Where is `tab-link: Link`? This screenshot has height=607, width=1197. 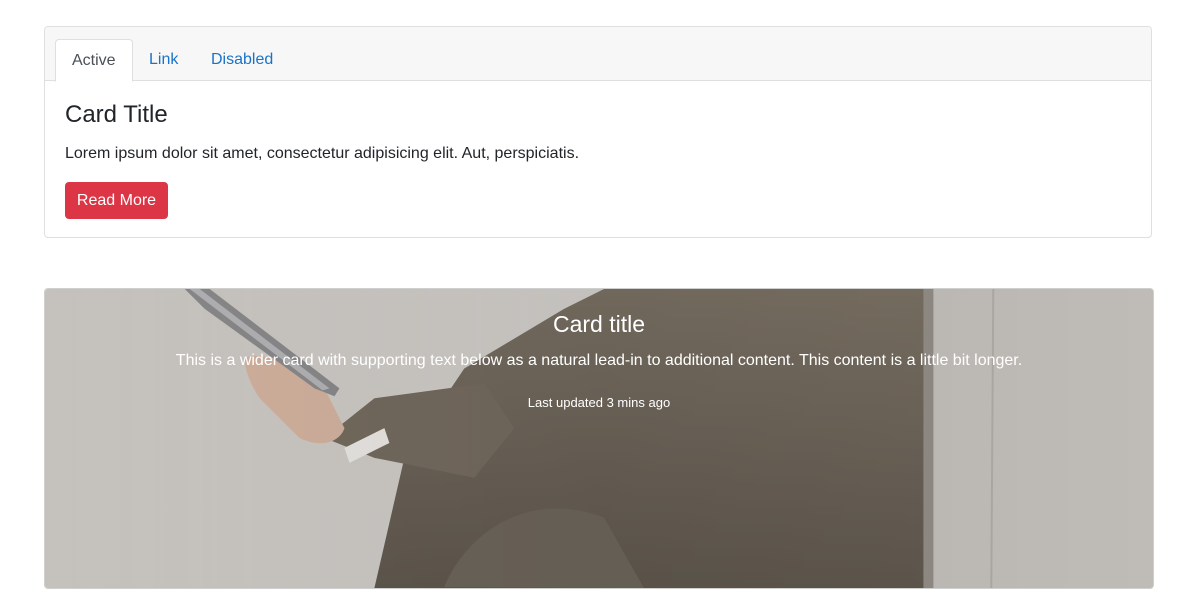
tab-link: Link is located at coordinates (163, 60).